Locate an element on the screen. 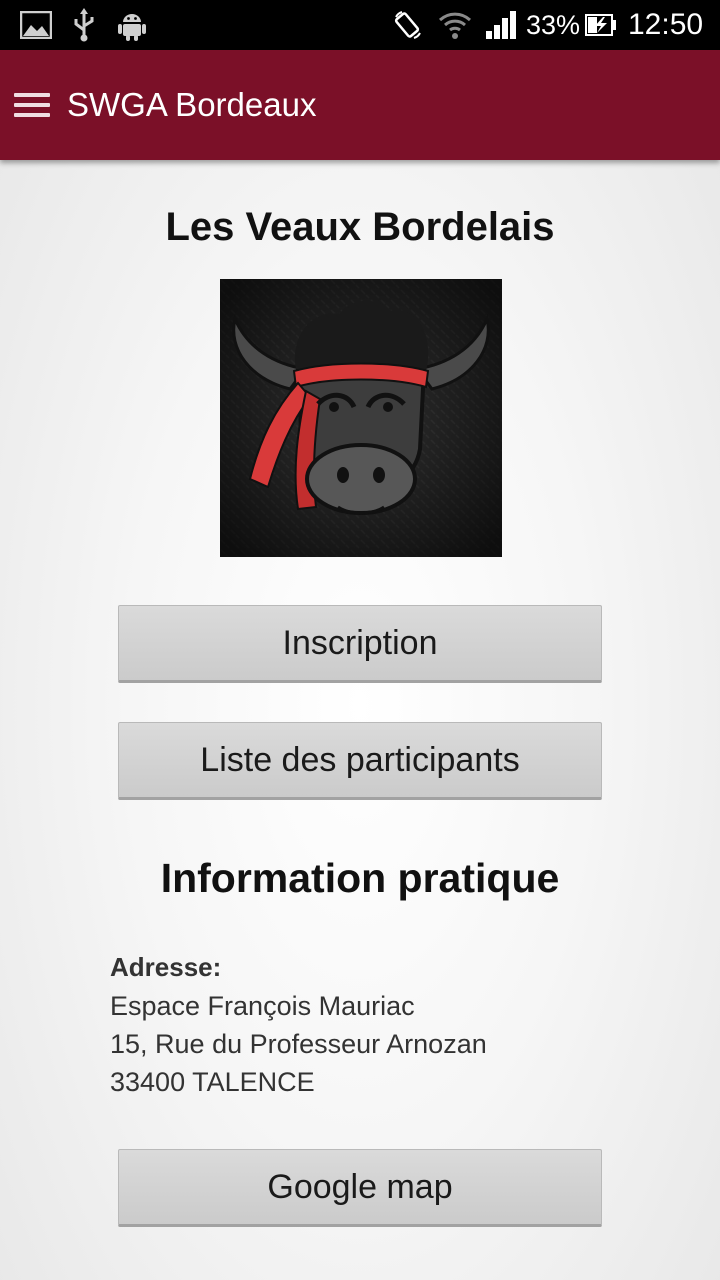  google-map-button: Google map is located at coordinates (360, 1188).